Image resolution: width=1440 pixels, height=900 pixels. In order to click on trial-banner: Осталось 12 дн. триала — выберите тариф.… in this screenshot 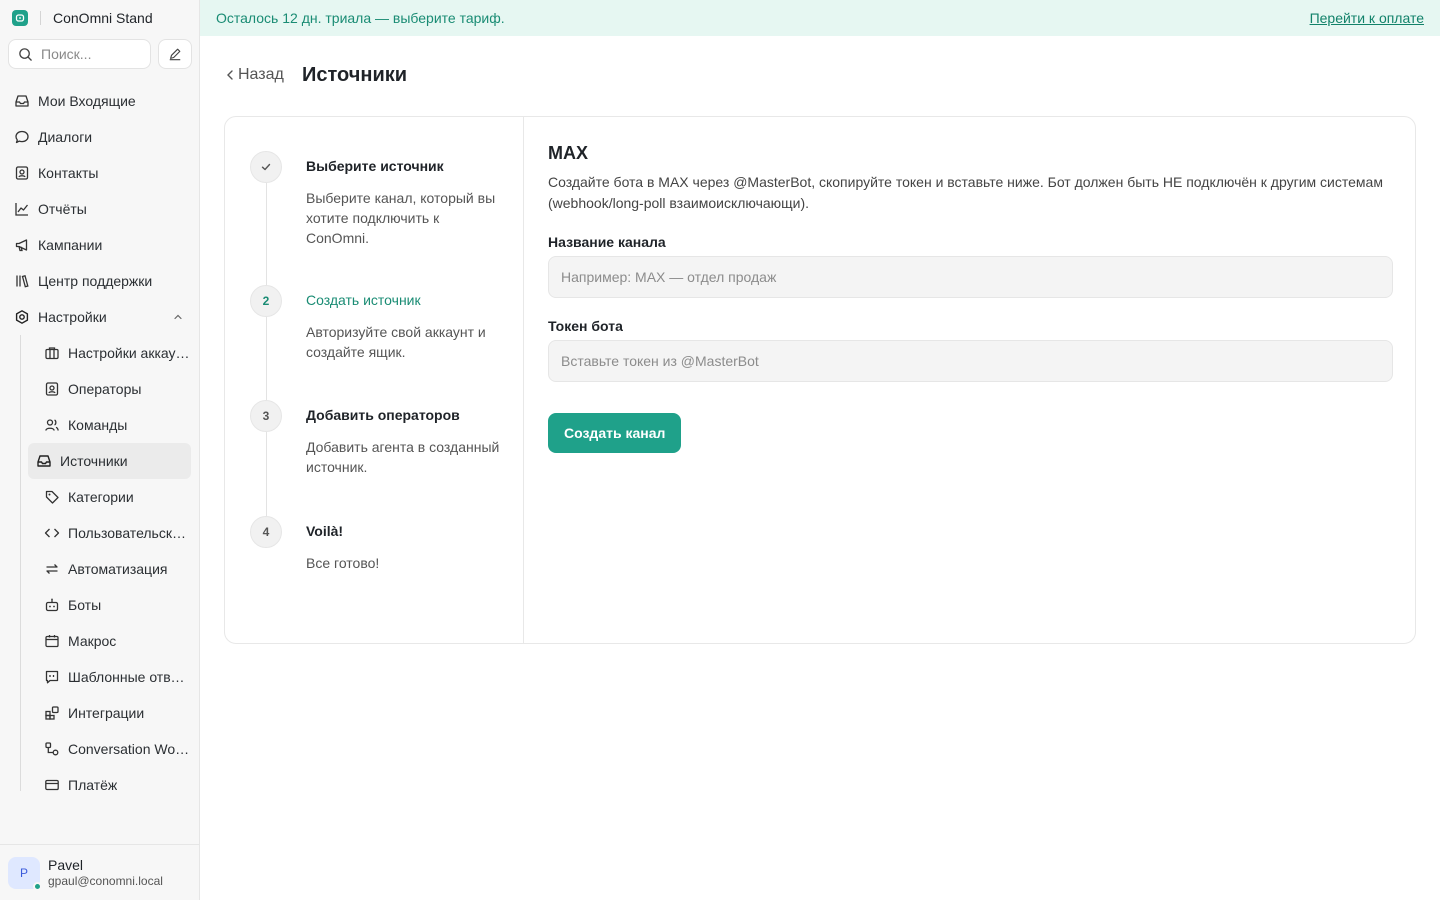, I will do `click(820, 18)`.